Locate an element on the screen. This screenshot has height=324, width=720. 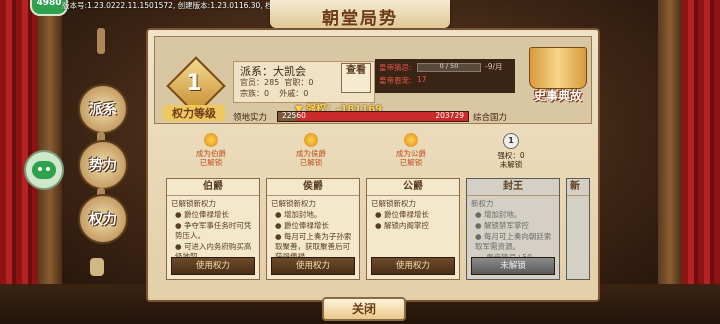
faction-row: 官员：285 官职：0 is located at coordinates (277, 82).